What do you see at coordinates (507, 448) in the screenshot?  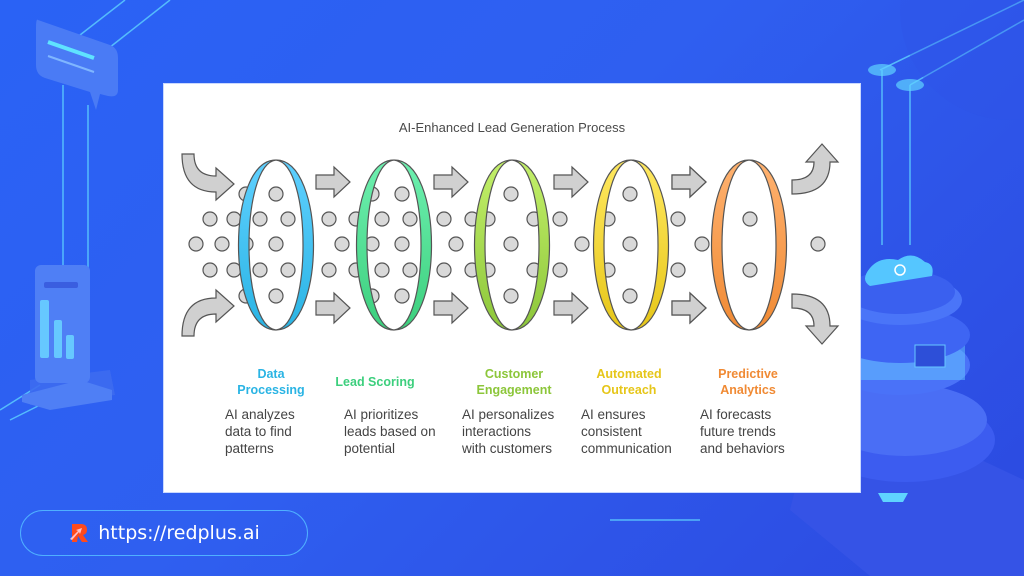 I see `desc-line: with customers` at bounding box center [507, 448].